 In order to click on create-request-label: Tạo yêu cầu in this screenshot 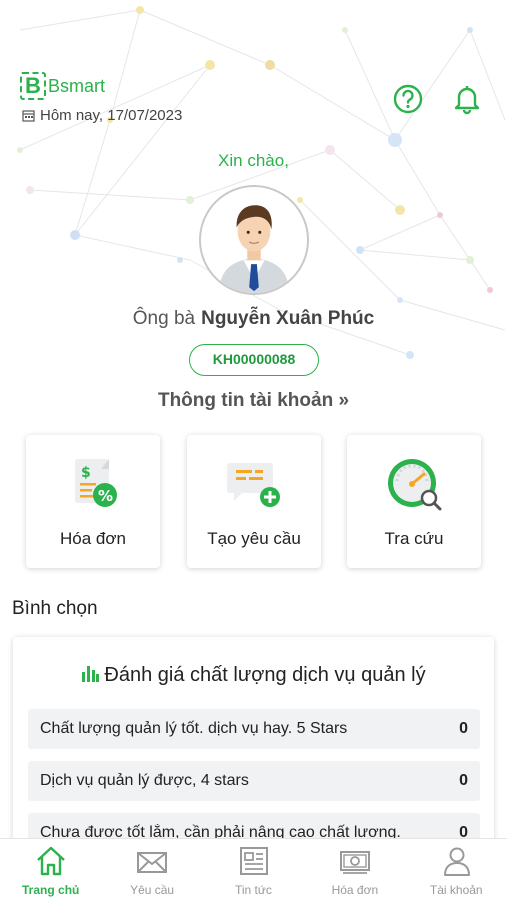, I will do `click(254, 538)`.